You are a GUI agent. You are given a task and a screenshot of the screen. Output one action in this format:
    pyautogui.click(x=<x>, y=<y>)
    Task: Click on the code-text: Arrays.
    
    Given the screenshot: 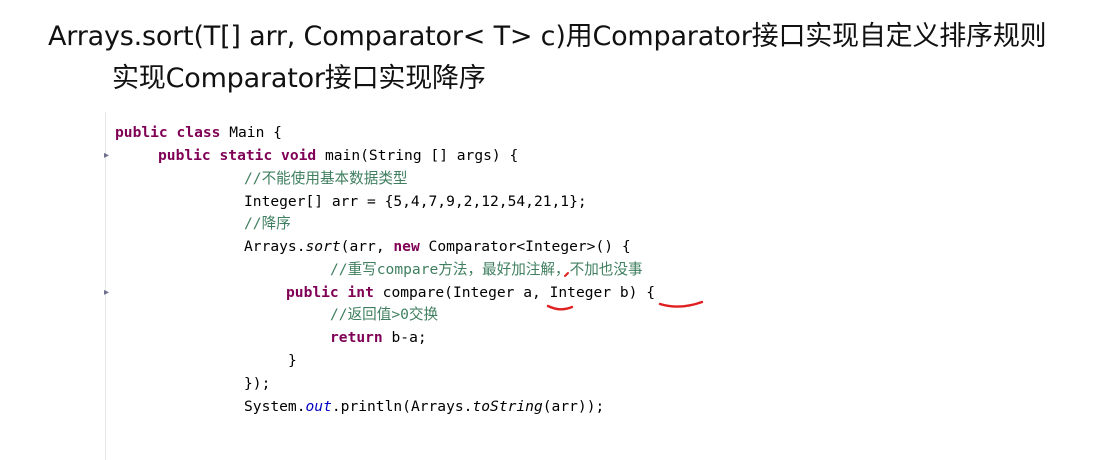 What is the action you would take?
    pyautogui.click(x=275, y=246)
    